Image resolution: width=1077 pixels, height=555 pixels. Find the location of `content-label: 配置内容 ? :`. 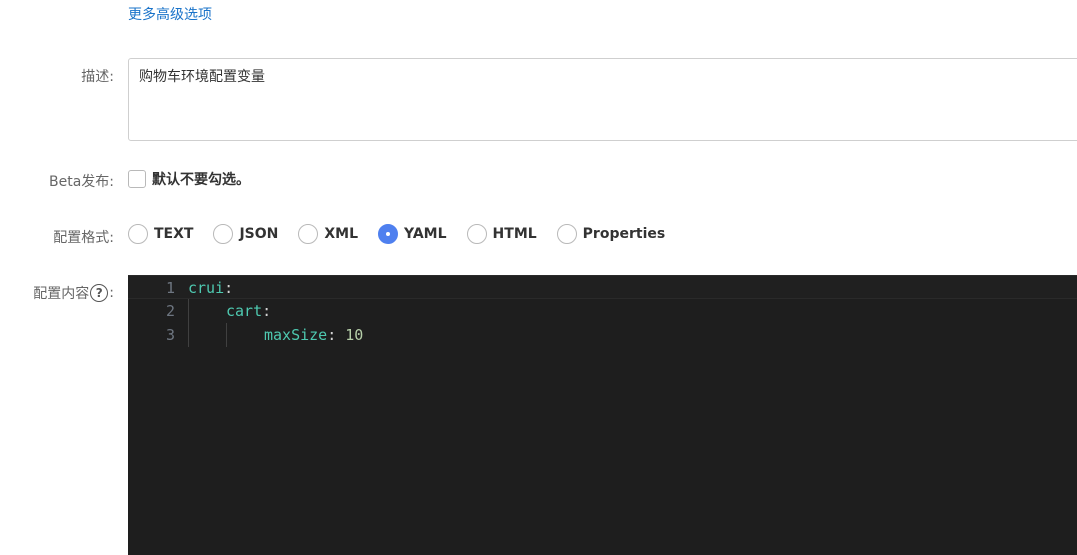

content-label: 配置内容 ? : is located at coordinates (57, 293).